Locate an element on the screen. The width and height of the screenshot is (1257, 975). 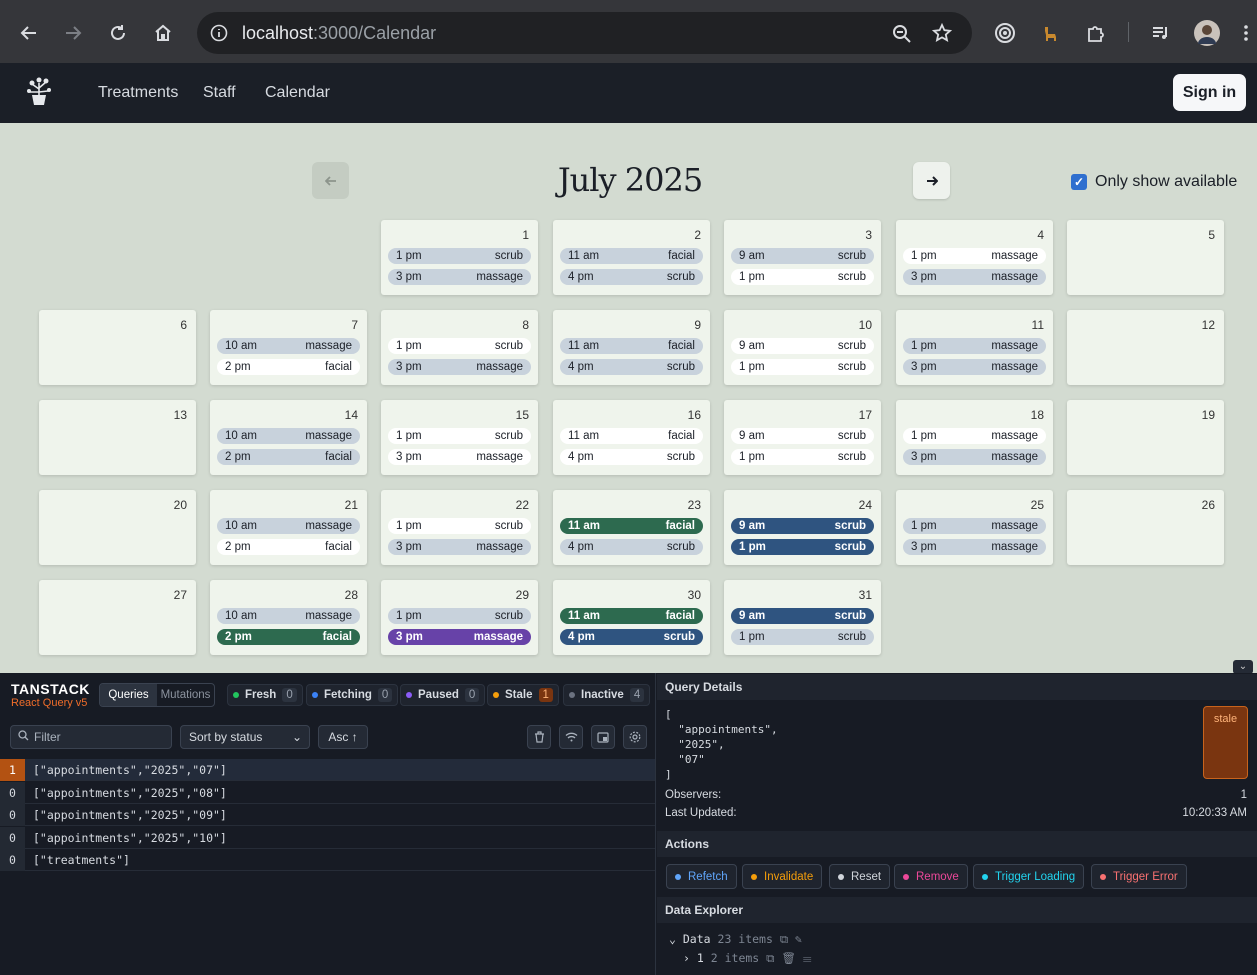
address-bar: localhost:3000/Calendar is located at coordinates (584, 33).